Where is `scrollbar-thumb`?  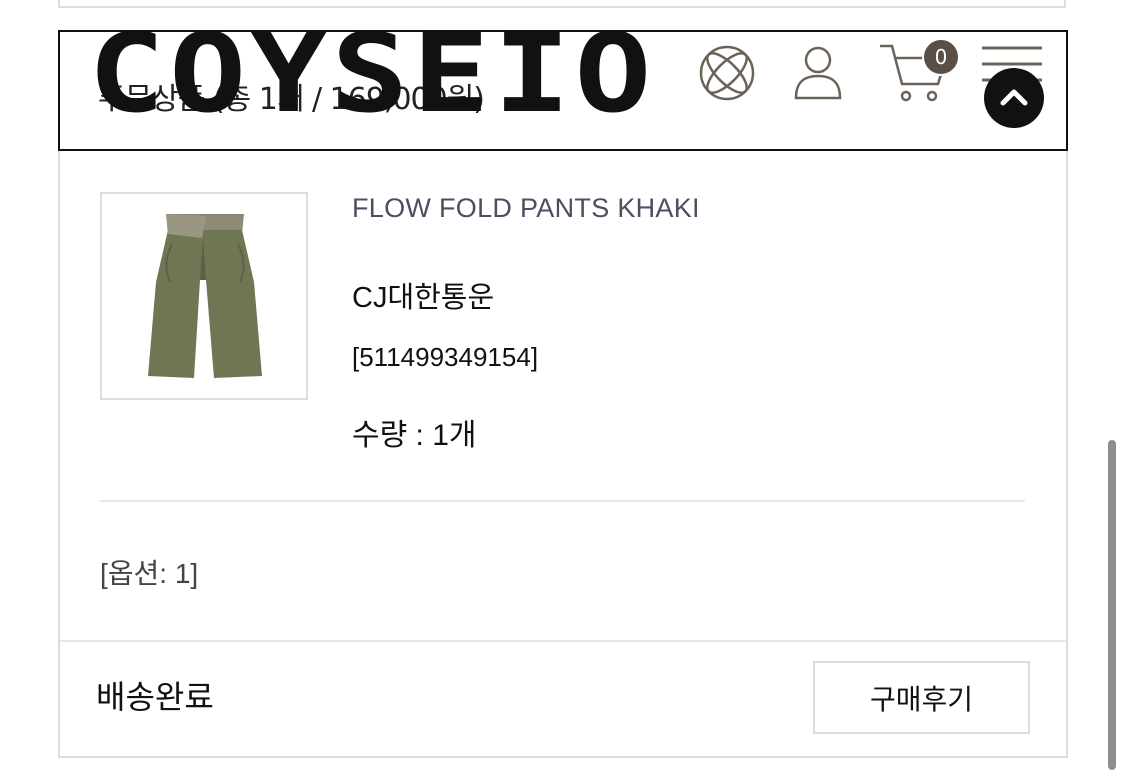
scrollbar-thumb is located at coordinates (1112, 605).